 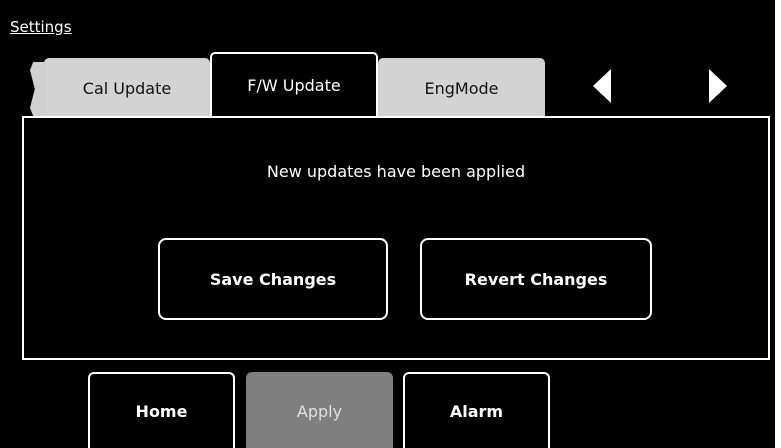 I want to click on status-message: New updates have been applied, so click(x=396, y=171).